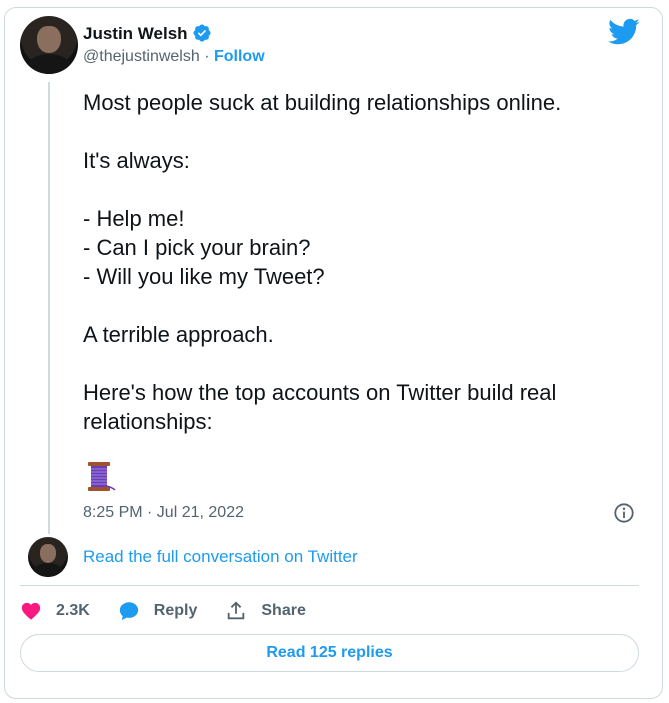 The image size is (669, 703). What do you see at coordinates (49, 308) in the screenshot?
I see `thread-line` at bounding box center [49, 308].